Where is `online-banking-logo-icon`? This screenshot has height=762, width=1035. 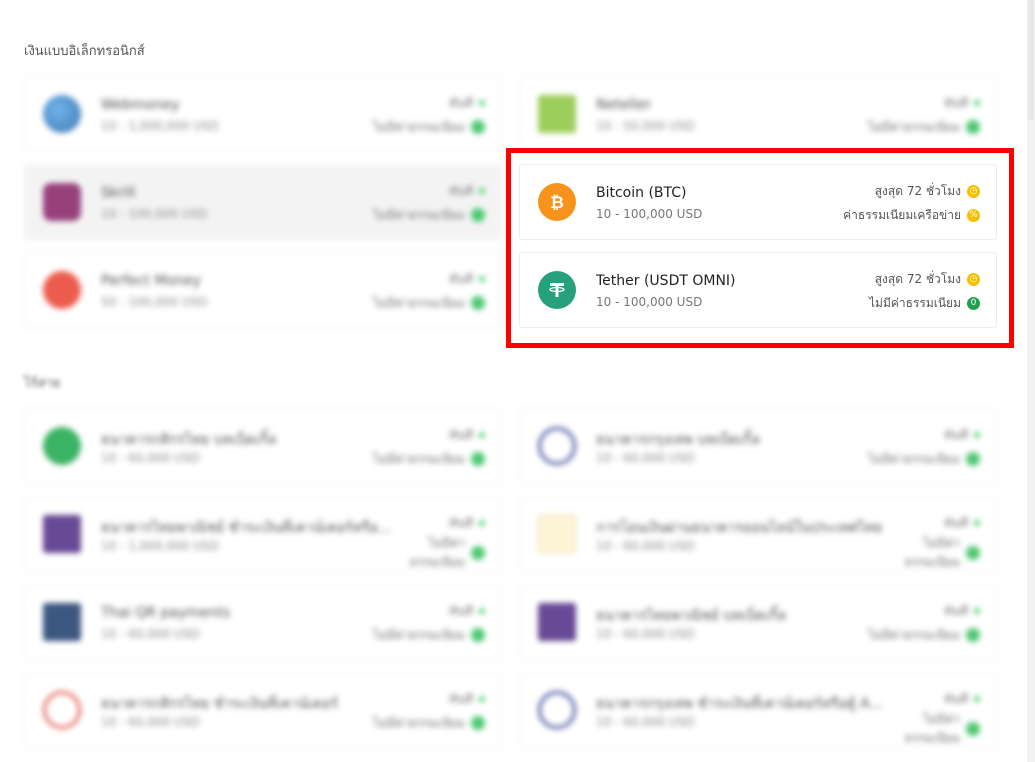 online-banking-logo-icon is located at coordinates (557, 534).